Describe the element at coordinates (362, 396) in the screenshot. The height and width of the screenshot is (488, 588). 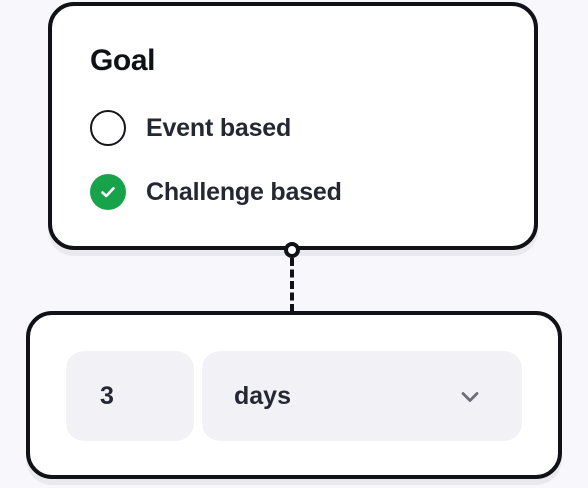
I see `duration-unit-select: days` at that location.